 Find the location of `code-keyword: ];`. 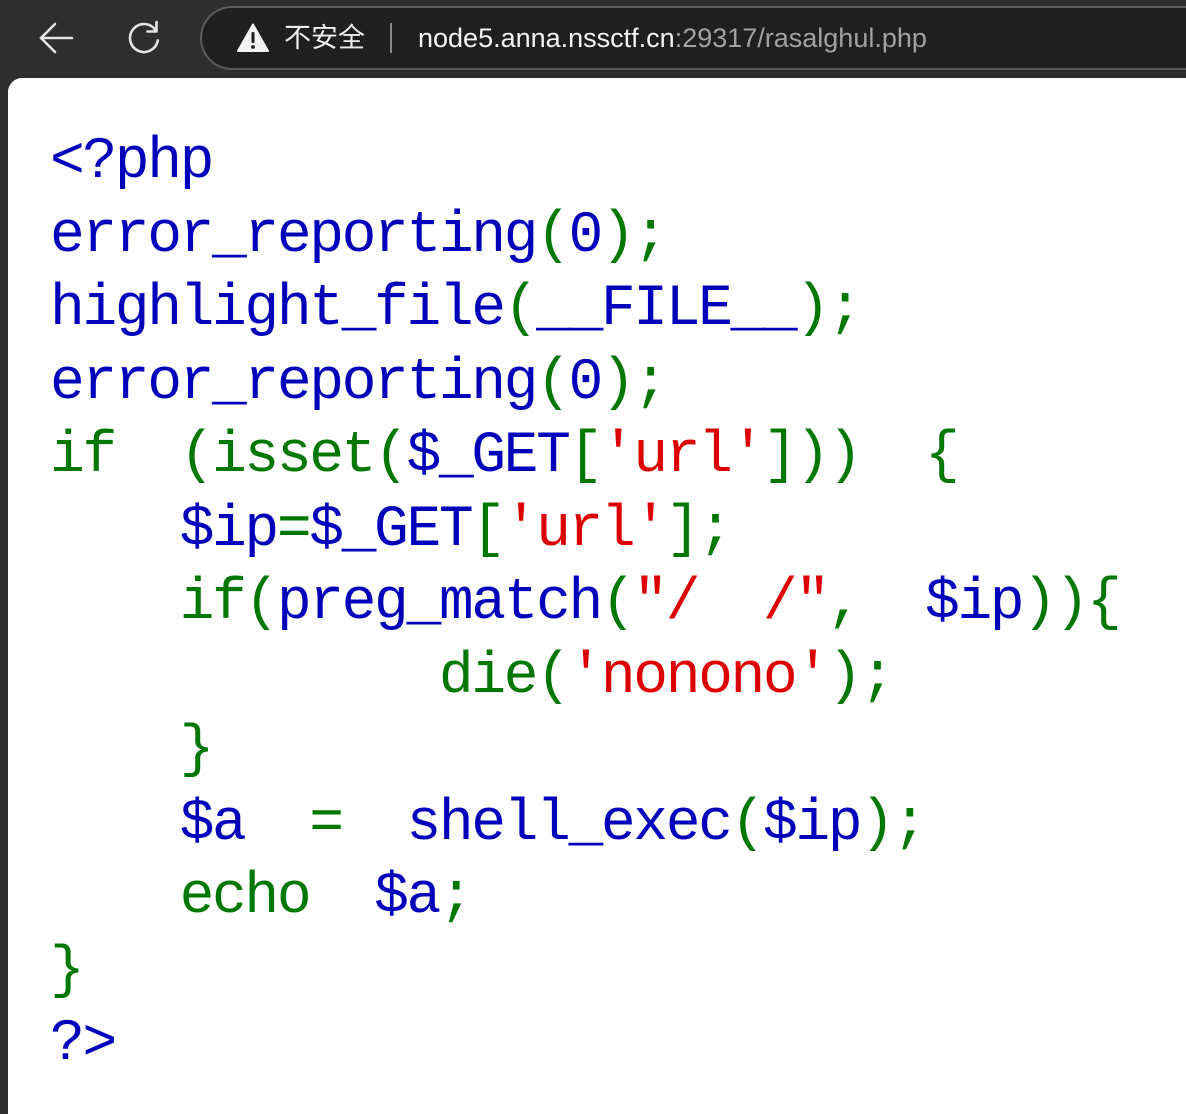

code-keyword: ]; is located at coordinates (699, 530).